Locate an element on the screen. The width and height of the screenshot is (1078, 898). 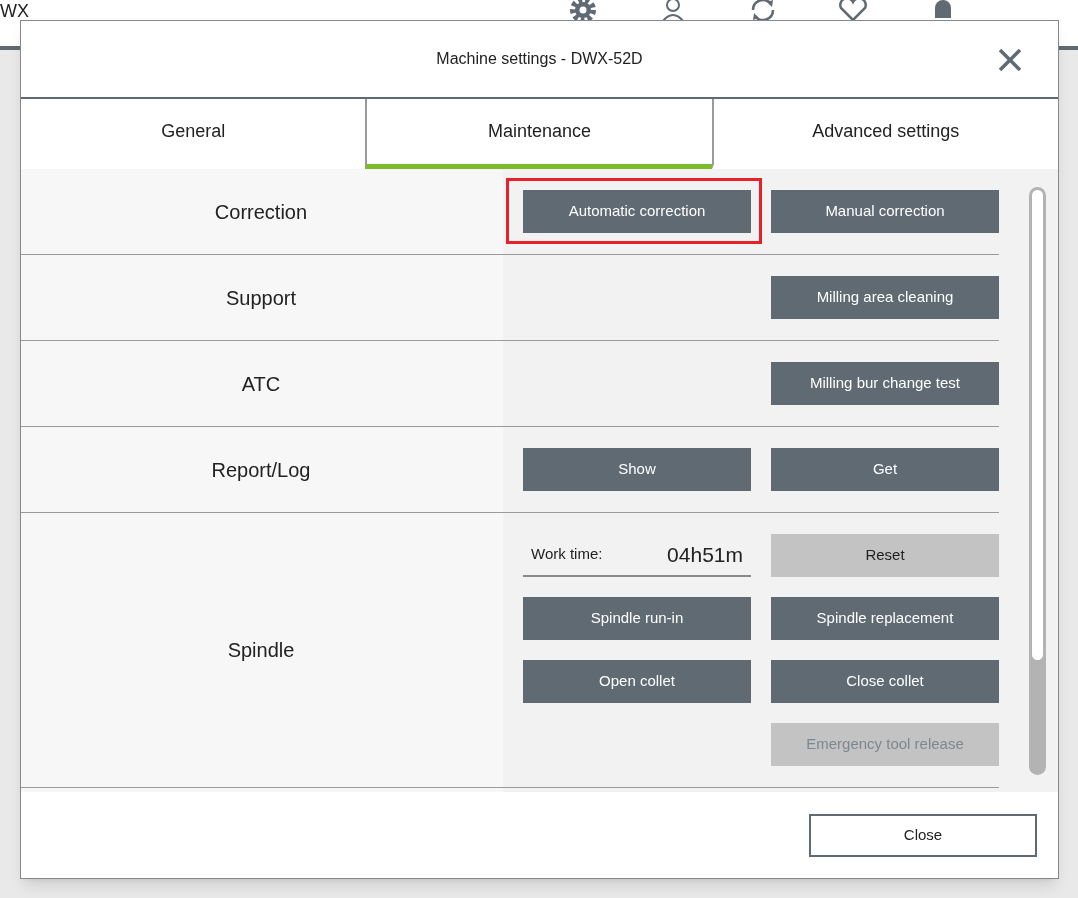
section-label: Support is located at coordinates (261, 298).